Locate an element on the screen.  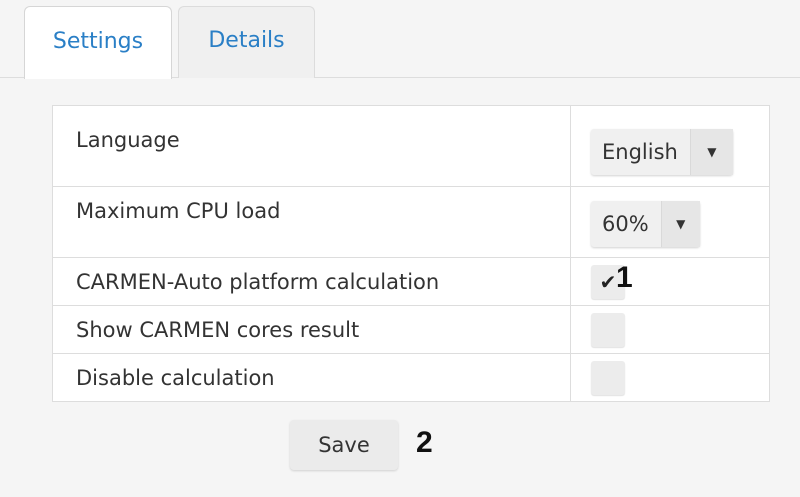
table-row: Show CARMEN cores result is located at coordinates (411, 329).